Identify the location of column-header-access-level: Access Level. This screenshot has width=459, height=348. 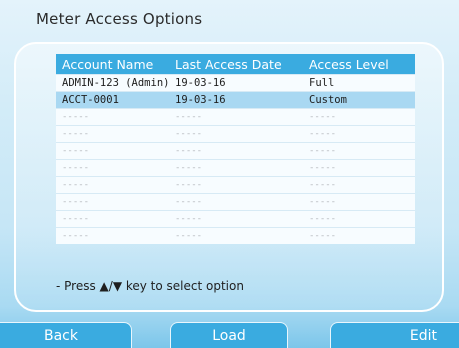
(359, 64).